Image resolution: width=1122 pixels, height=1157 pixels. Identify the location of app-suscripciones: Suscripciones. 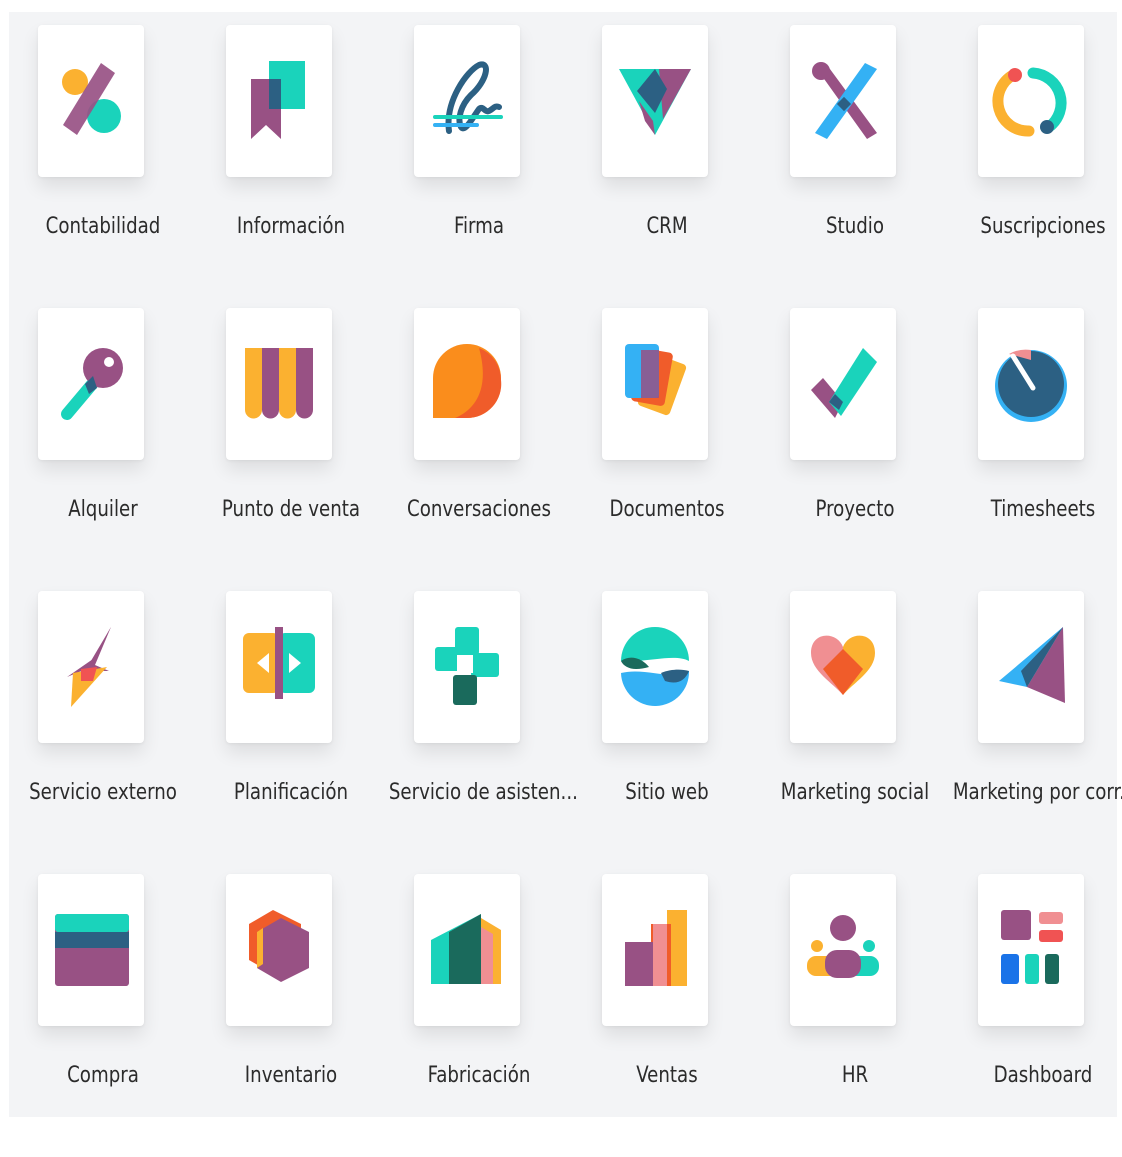
(1035, 166).